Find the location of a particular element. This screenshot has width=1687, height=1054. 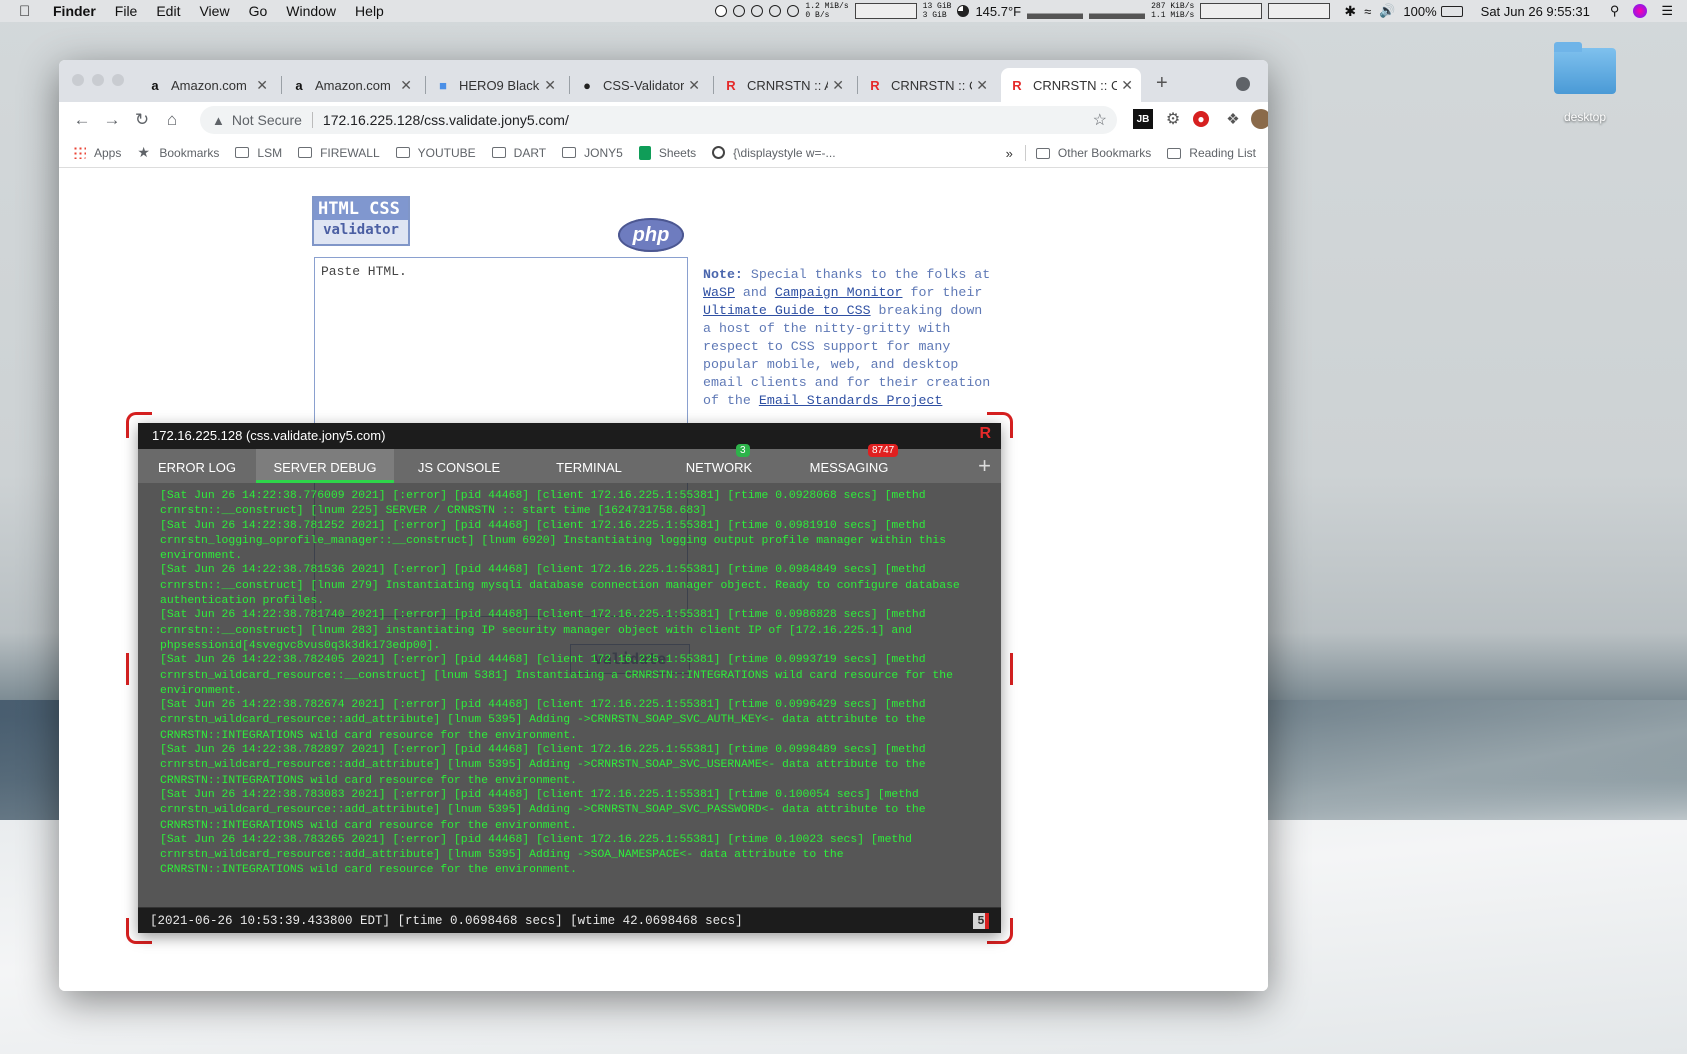

desktop-folder-label: desktop is located at coordinates (1585, 117).